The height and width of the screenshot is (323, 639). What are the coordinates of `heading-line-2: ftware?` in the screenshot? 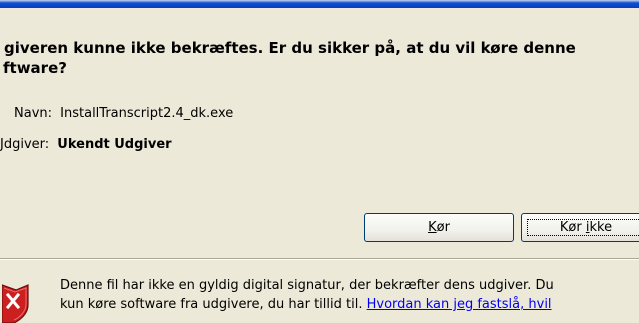 It's located at (35, 68).